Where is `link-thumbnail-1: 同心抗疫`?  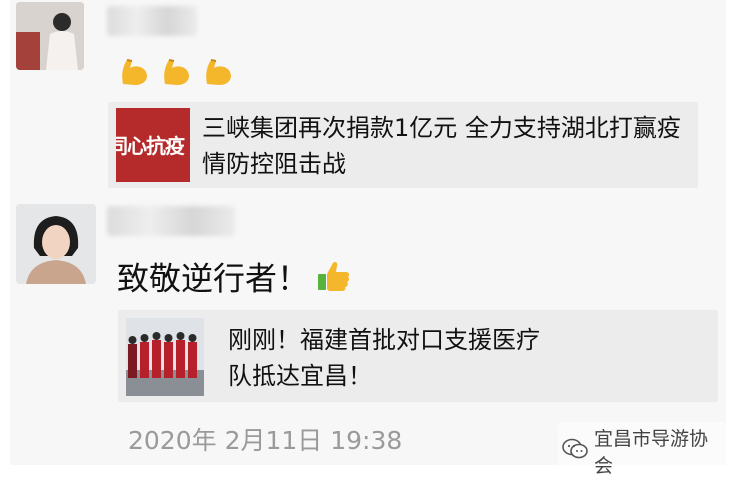
link-thumbnail-1: 同心抗疫 is located at coordinates (153, 145).